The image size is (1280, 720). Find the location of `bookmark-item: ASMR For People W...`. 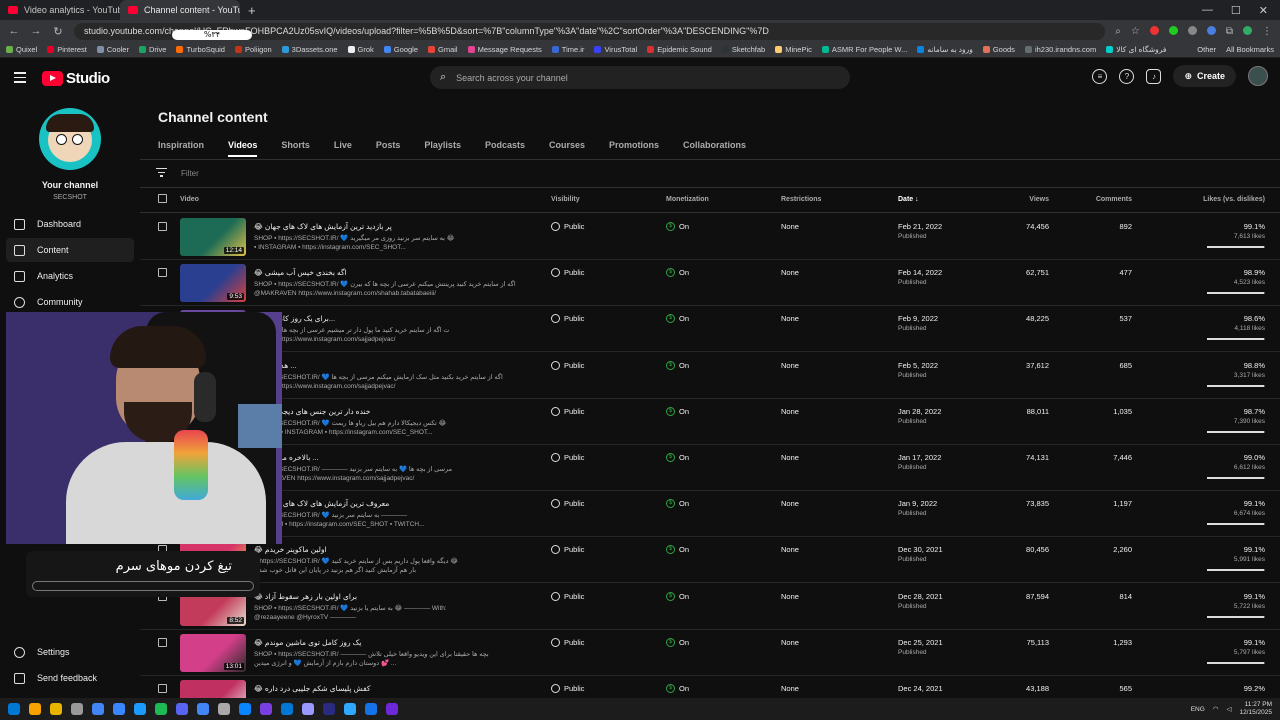

bookmark-item: ASMR For People W... is located at coordinates (864, 49).